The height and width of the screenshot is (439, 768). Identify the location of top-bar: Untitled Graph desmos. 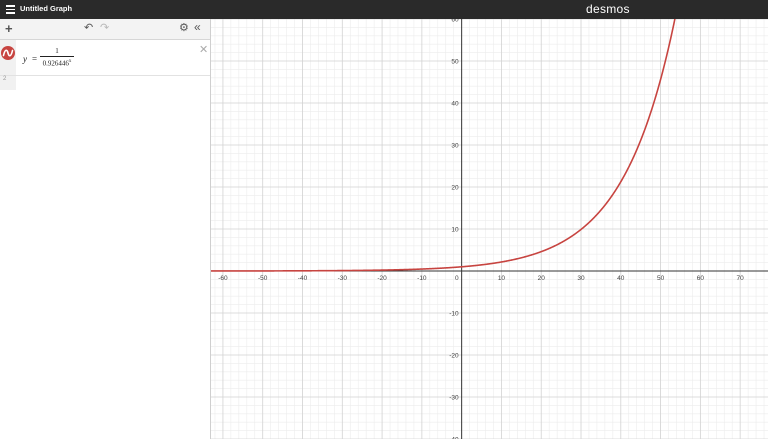
(384, 9).